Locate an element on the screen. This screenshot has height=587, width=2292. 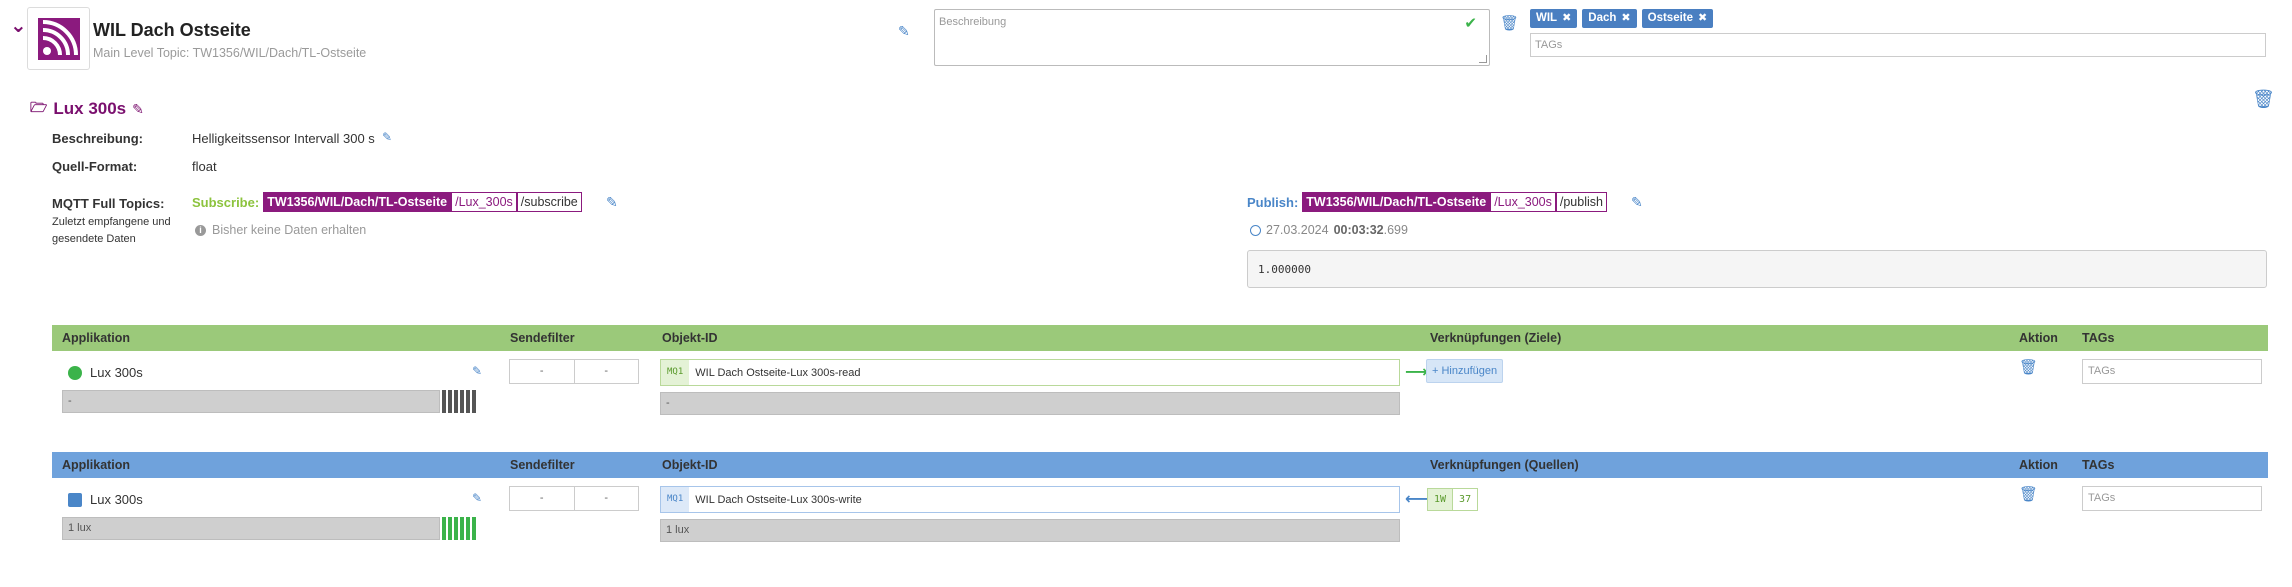
status-dot-icon is located at coordinates (75, 372).